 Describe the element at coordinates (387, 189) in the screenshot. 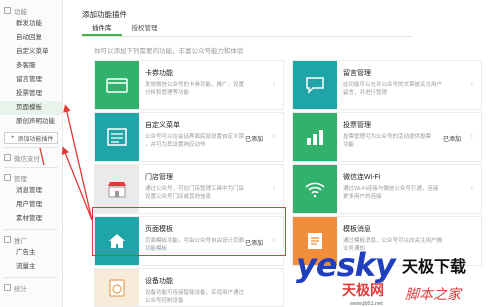

I see `plugin-card-wifi: 微信连Wi-Fi 通过Wi-Fi连接与微信公众号打通，连接 更多用户的连接 ›` at that location.